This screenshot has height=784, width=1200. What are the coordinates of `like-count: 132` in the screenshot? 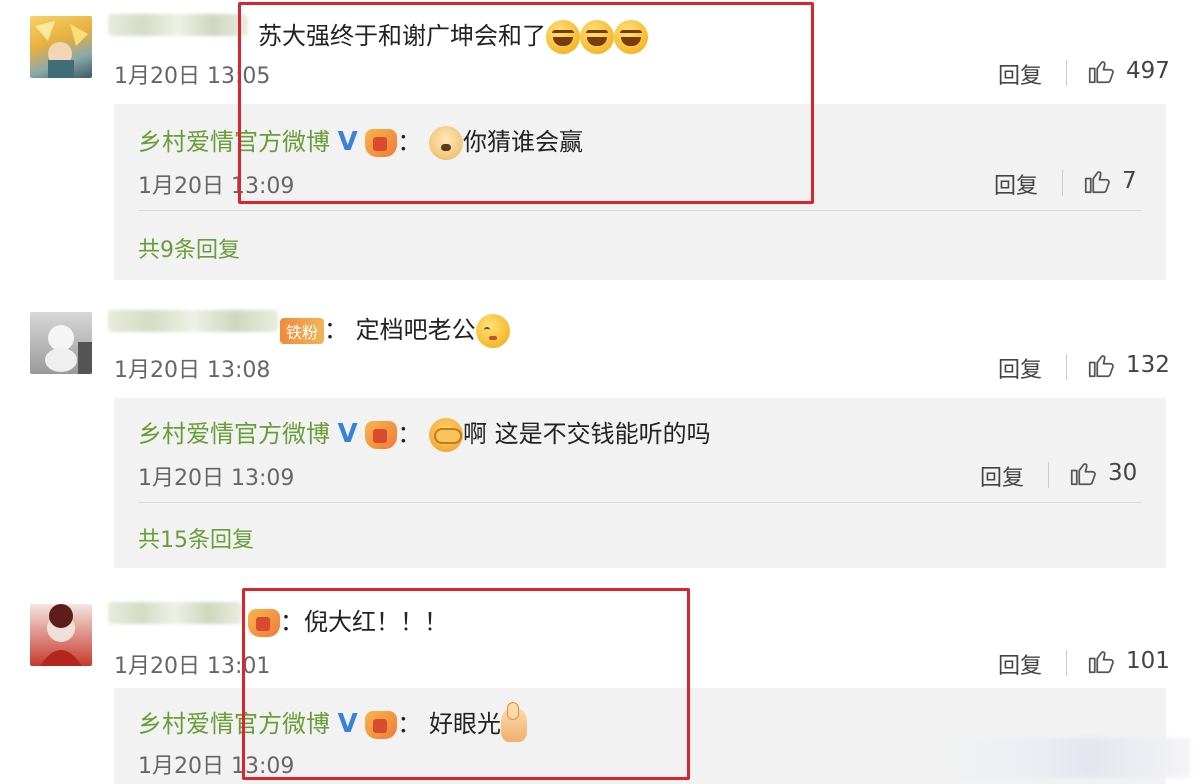 It's located at (1148, 365).